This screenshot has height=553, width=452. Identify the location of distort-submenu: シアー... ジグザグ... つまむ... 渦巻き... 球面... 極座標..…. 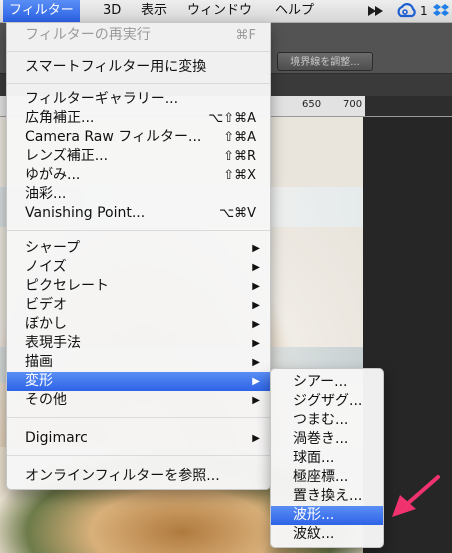
(327, 458).